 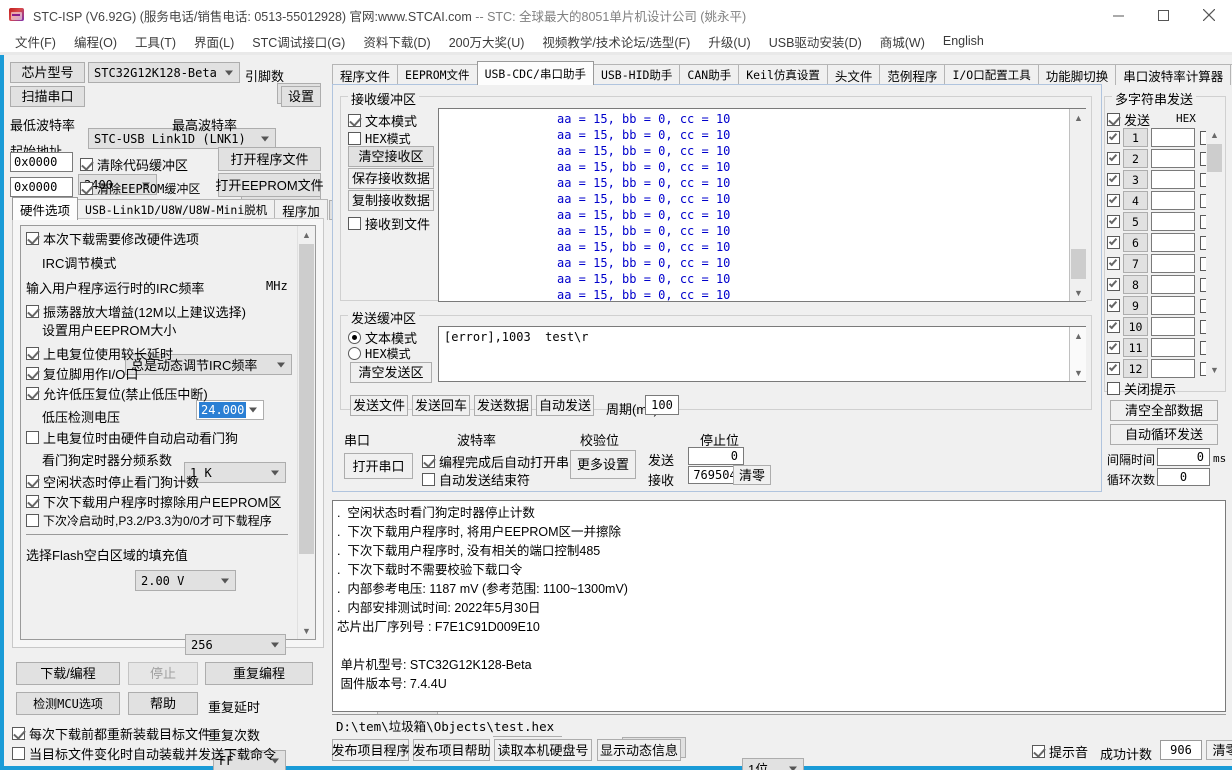 I want to click on clear-code-buffer-checkbox: 清除代码缓冲区, so click(x=134, y=164).